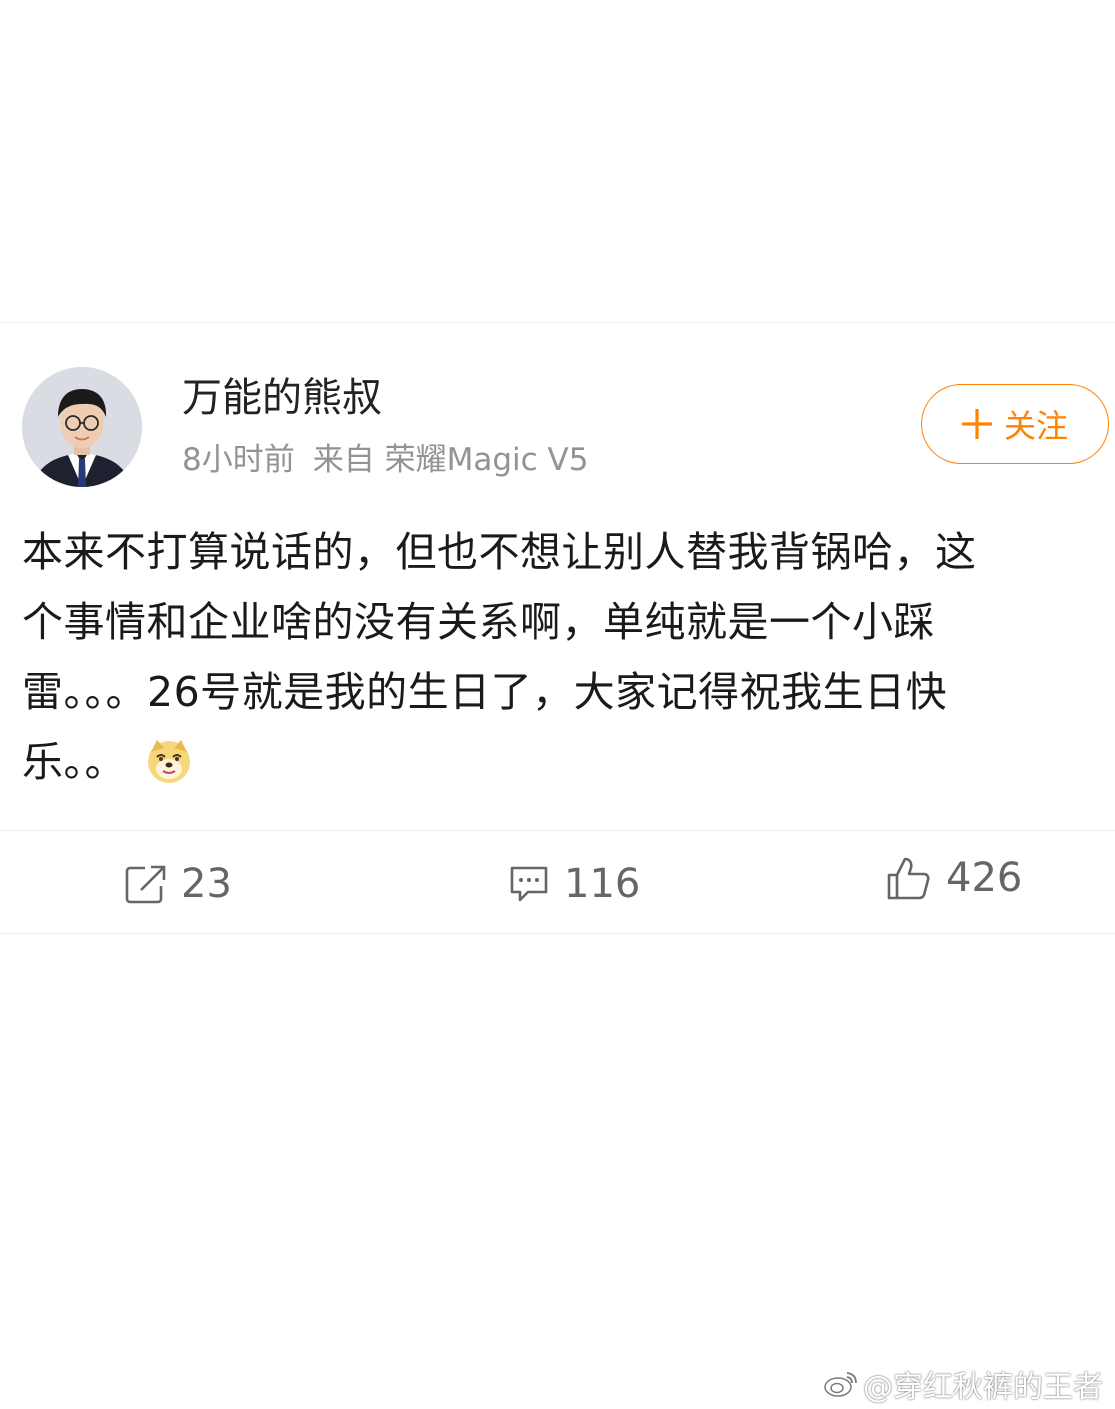  What do you see at coordinates (499, 552) in the screenshot?
I see `post-text-line: 本来不打算说话的，但也不想让别人替我背锅哈，这` at bounding box center [499, 552].